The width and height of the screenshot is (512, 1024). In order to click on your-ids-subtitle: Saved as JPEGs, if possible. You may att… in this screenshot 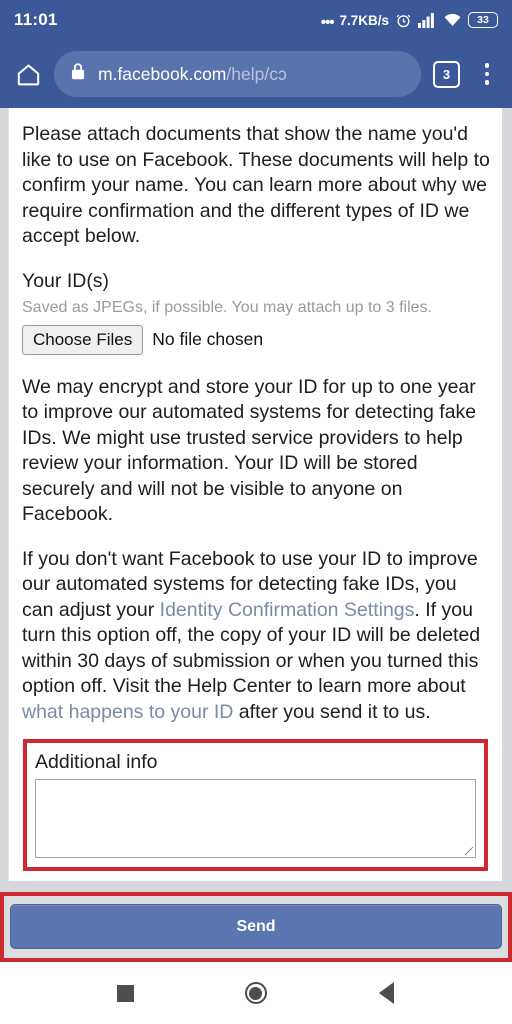, I will do `click(227, 307)`.